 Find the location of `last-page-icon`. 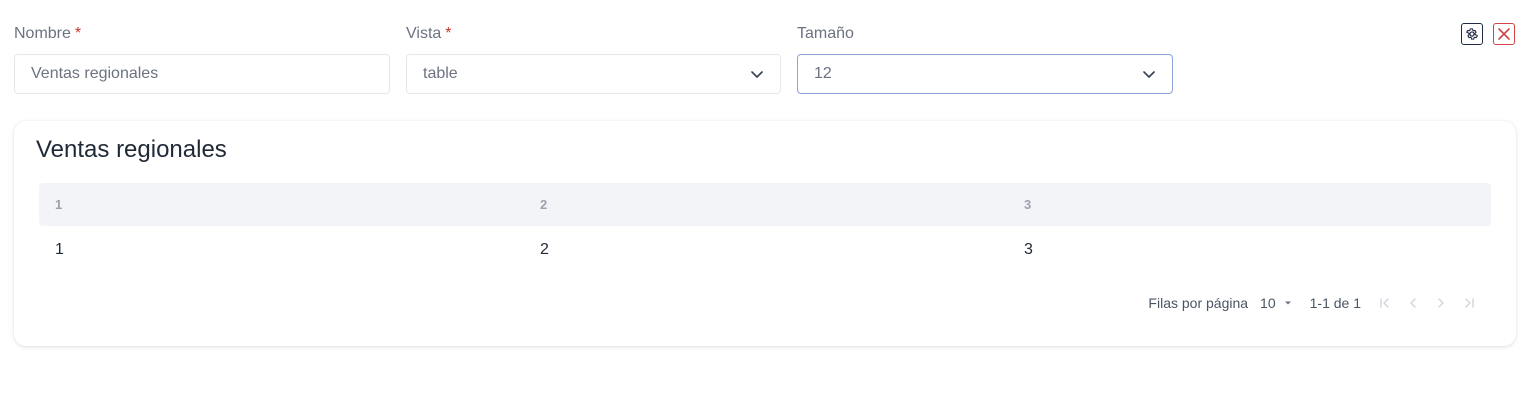

last-page-icon is located at coordinates (1469, 303).